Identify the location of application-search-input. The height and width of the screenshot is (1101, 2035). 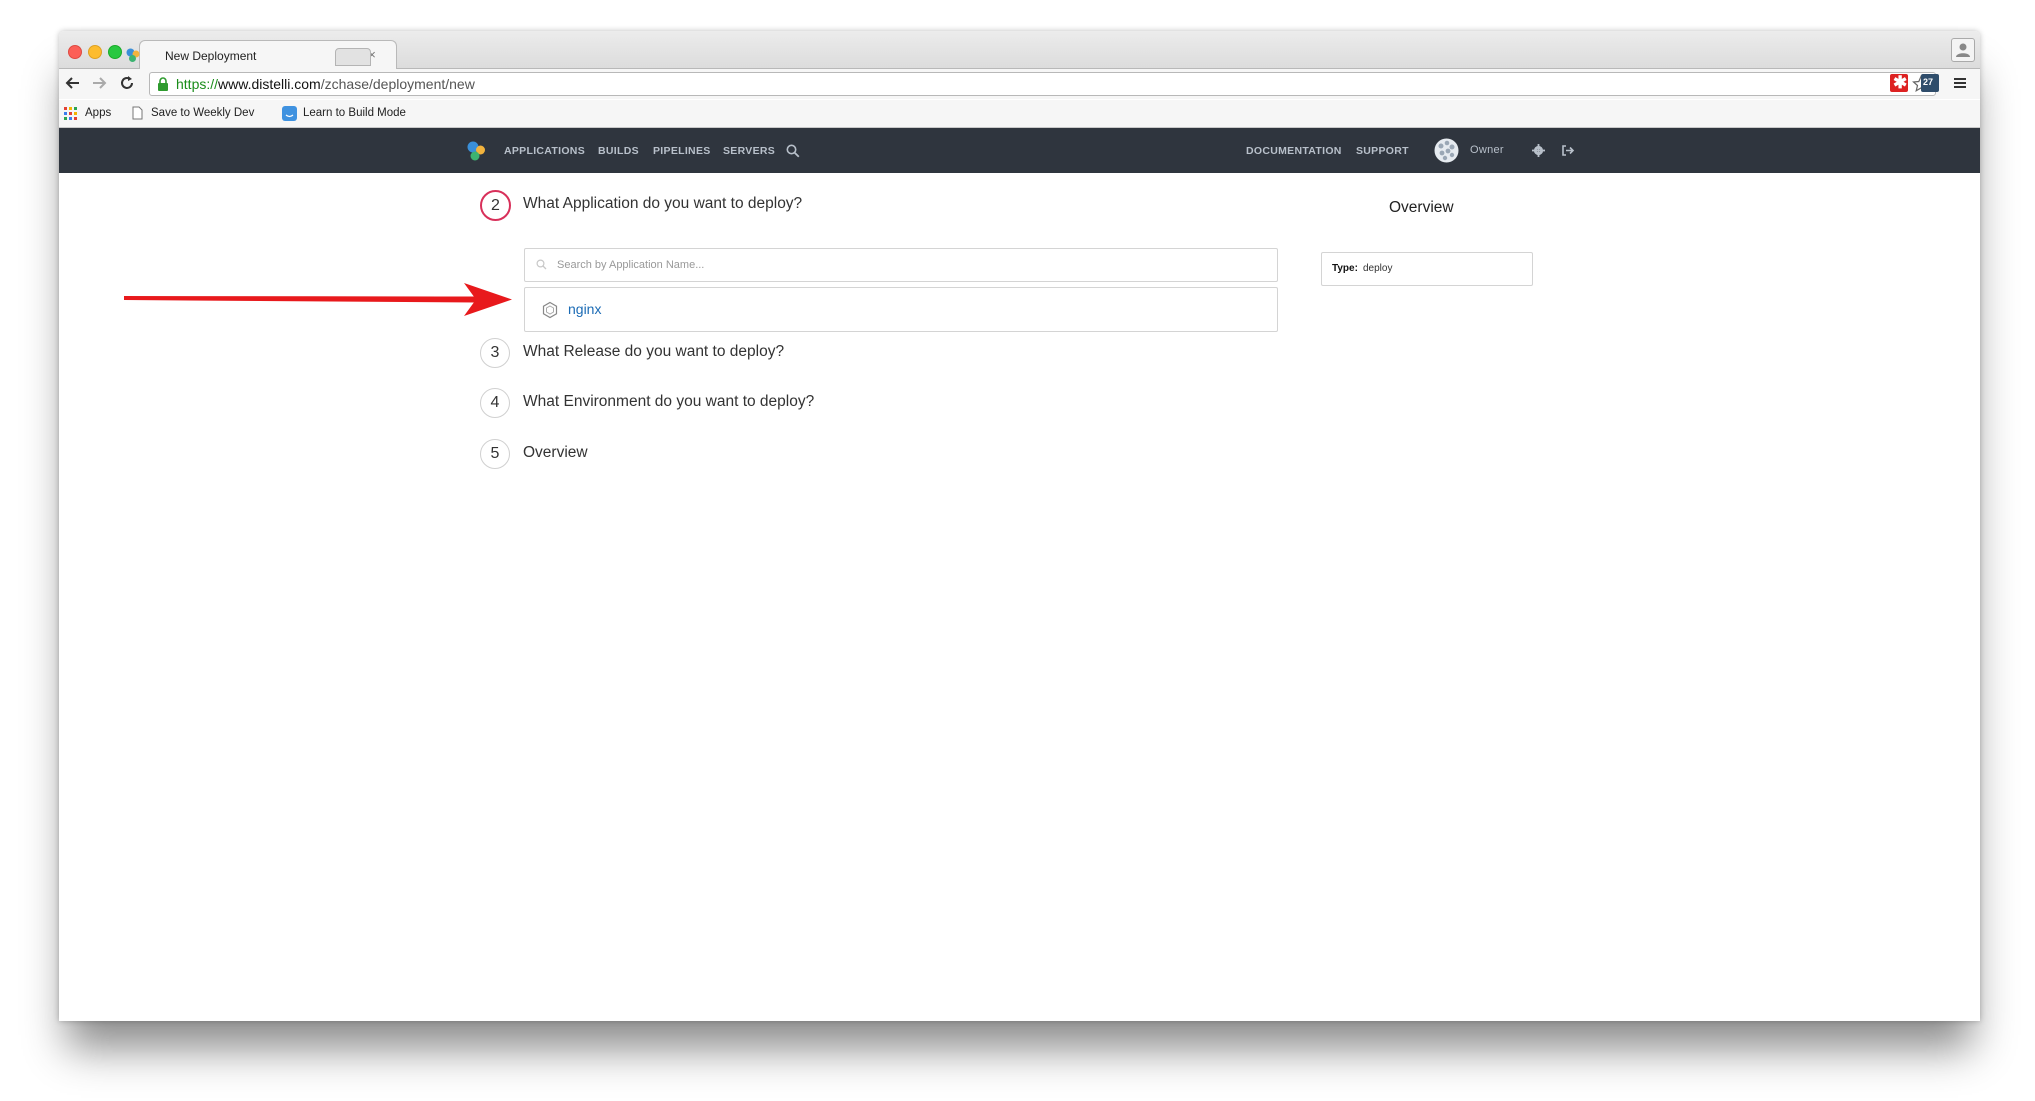
(907, 265).